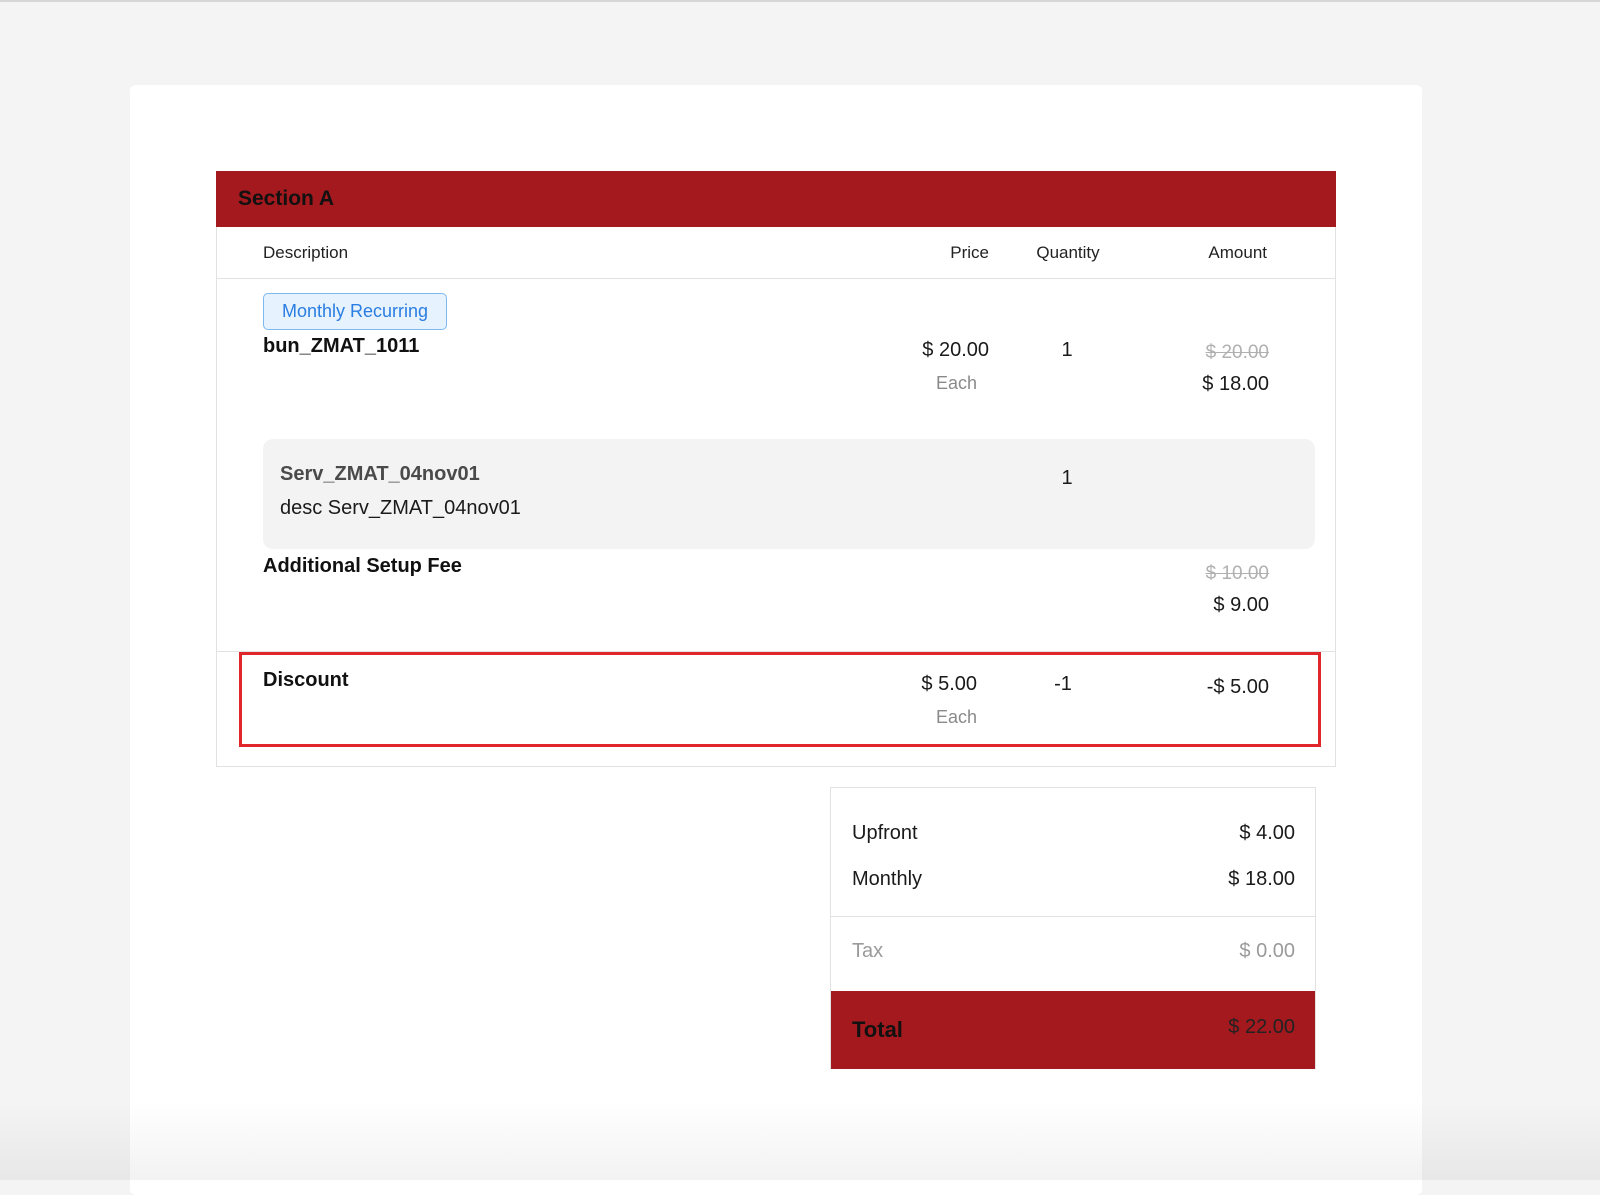 The image size is (1600, 1195). What do you see at coordinates (868, 951) in the screenshot?
I see `tax-label: Tax` at bounding box center [868, 951].